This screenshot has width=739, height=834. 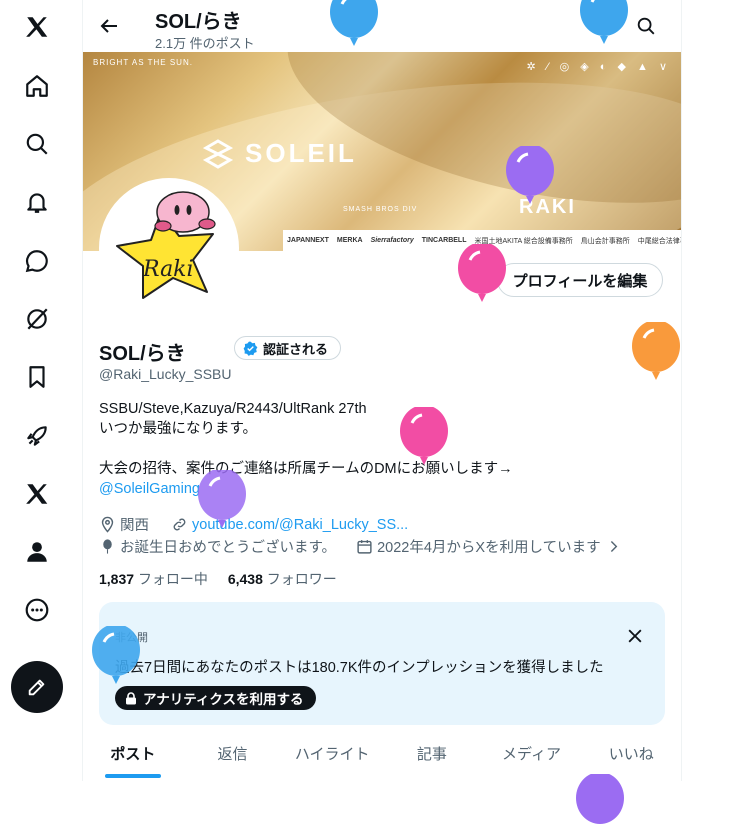 I want to click on compose-icon, so click(x=36, y=687).